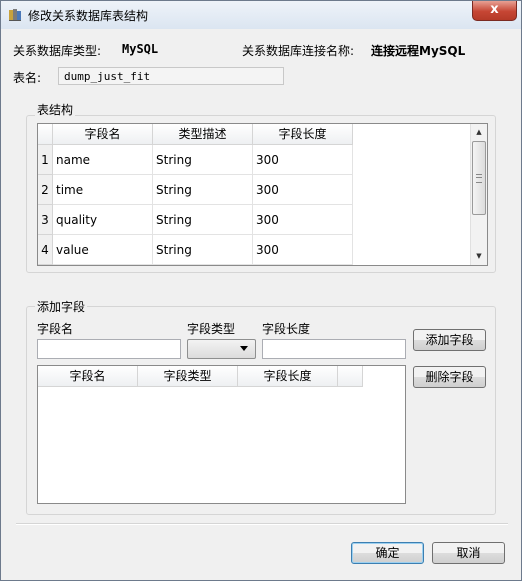 The width and height of the screenshot is (522, 581). What do you see at coordinates (88, 376) in the screenshot?
I see `list-header-field-name: 字段名` at bounding box center [88, 376].